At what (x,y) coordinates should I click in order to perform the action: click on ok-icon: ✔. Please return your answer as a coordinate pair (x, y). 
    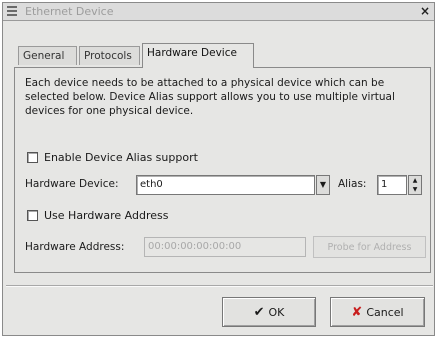
    Looking at the image, I should click on (259, 312).